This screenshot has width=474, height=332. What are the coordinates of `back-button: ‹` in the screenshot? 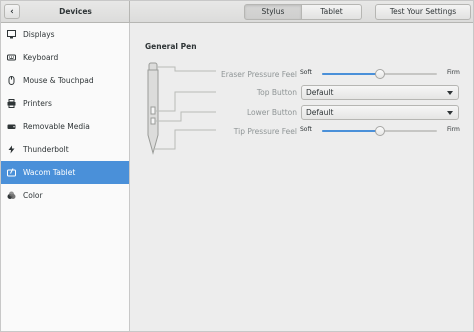 It's located at (12, 11).